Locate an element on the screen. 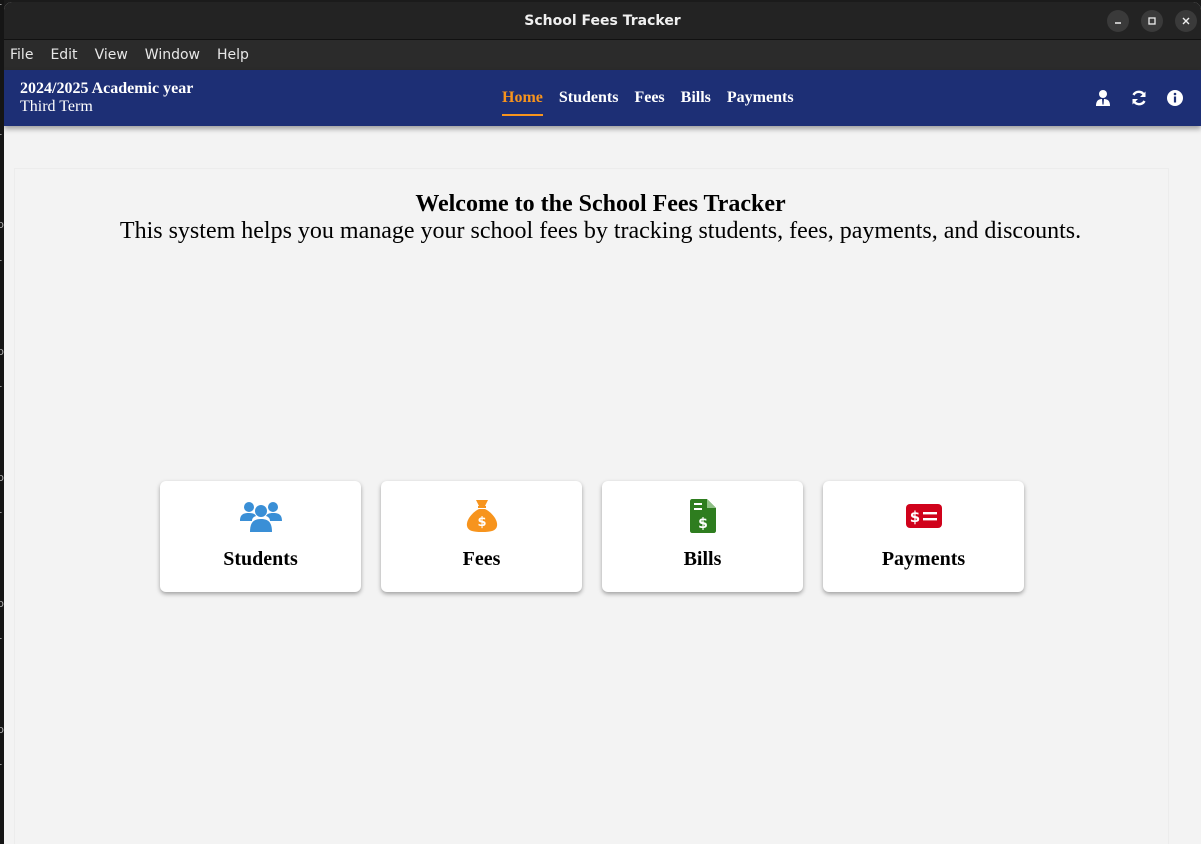  info-icon is located at coordinates (1175, 98).